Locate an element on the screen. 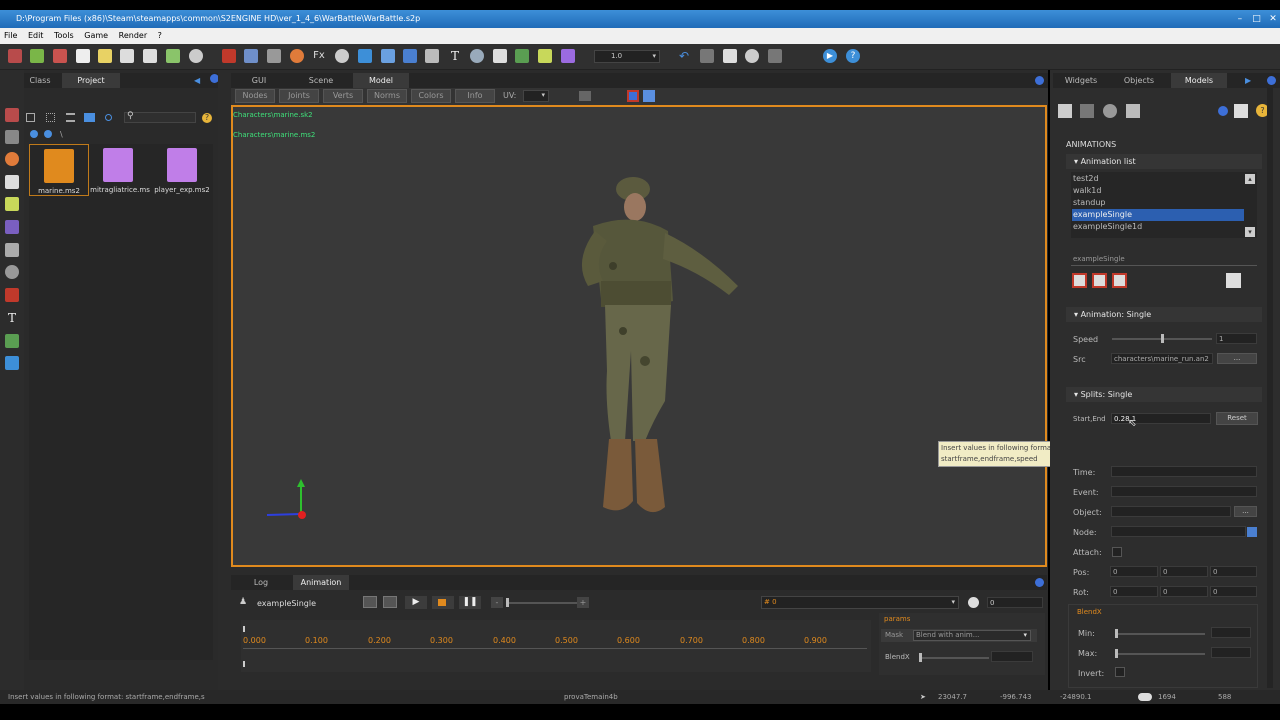 The height and width of the screenshot is (720, 1280). globe-icon is located at coordinates (477, 56).